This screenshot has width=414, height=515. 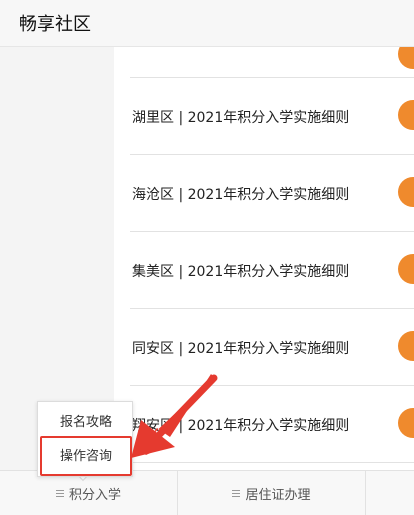 I want to click on list-item-title: 海沧区 | 2021年积分入学实施细则, so click(x=241, y=195).